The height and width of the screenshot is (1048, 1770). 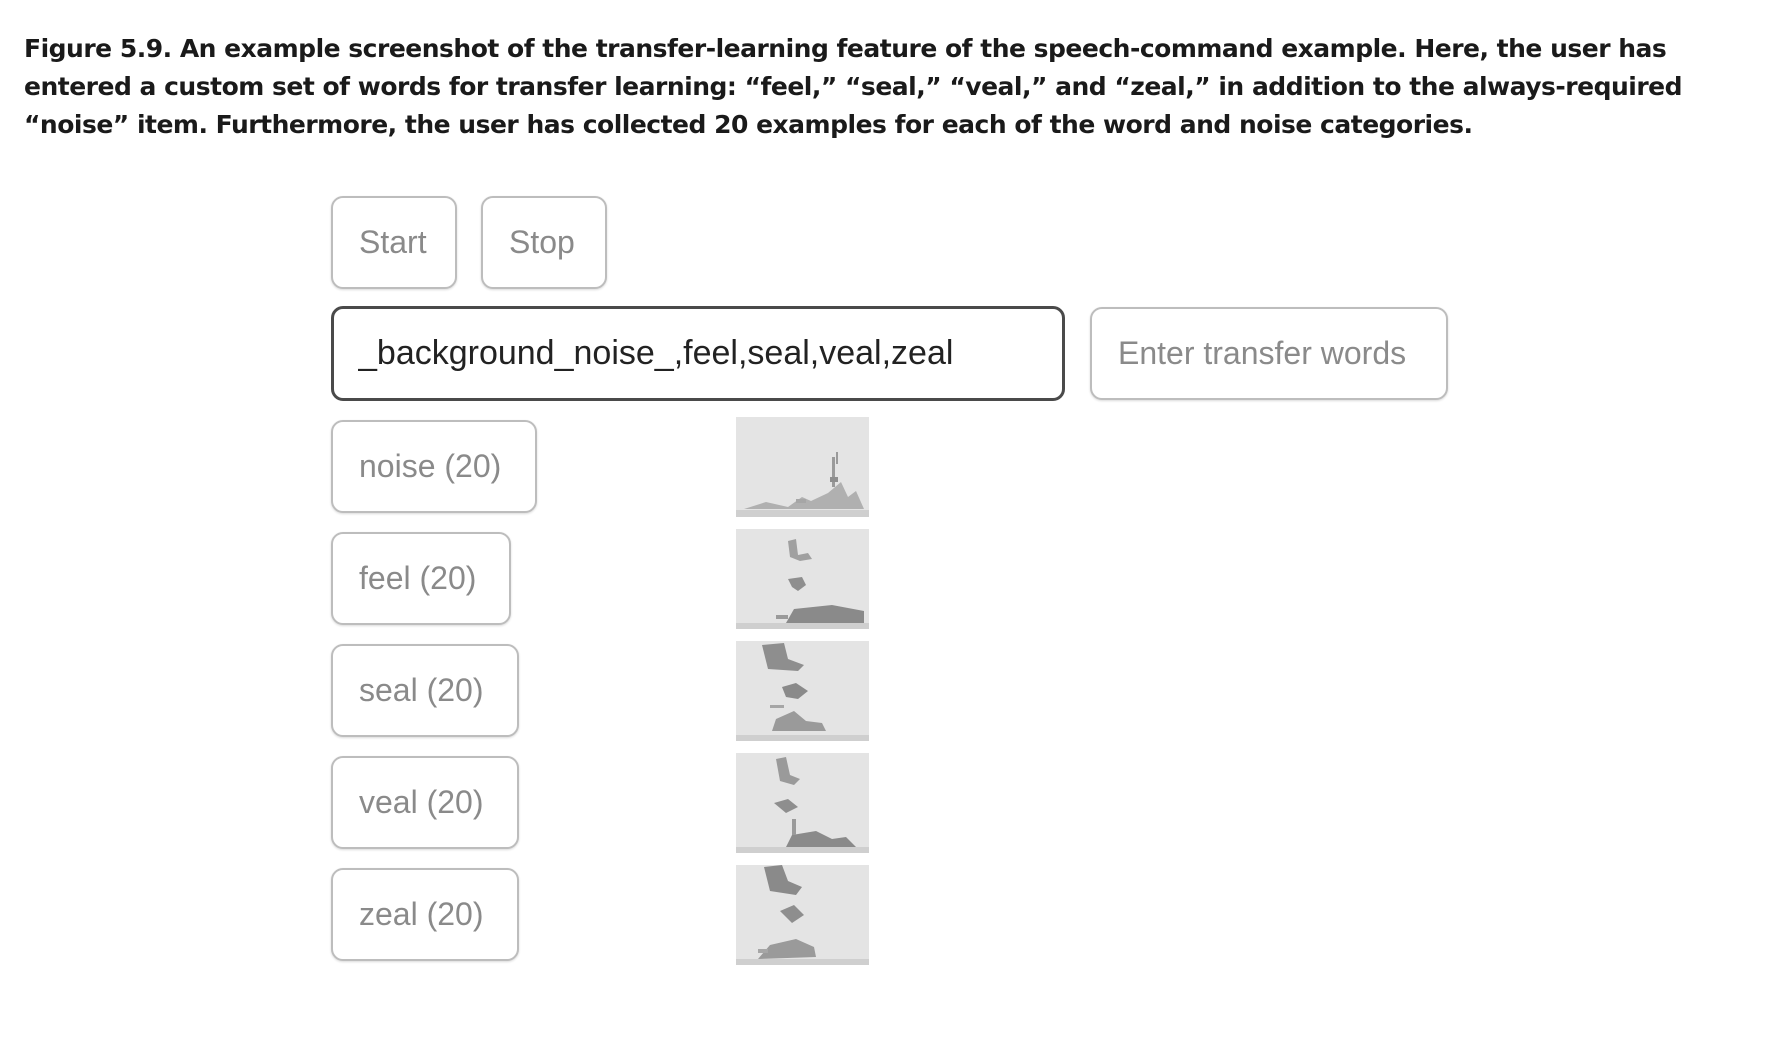 What do you see at coordinates (394, 242) in the screenshot?
I see `start-button: Start` at bounding box center [394, 242].